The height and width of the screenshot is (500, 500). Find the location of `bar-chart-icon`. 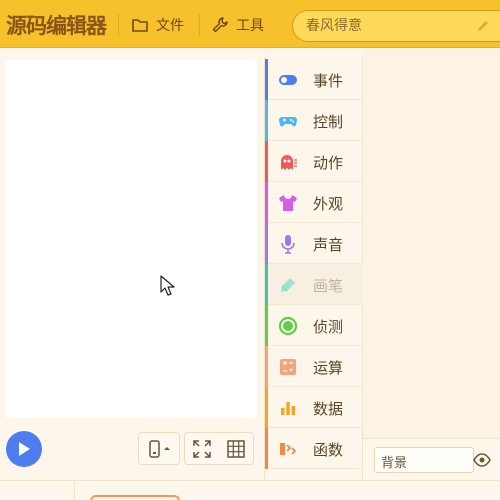

bar-chart-icon is located at coordinates (288, 408).